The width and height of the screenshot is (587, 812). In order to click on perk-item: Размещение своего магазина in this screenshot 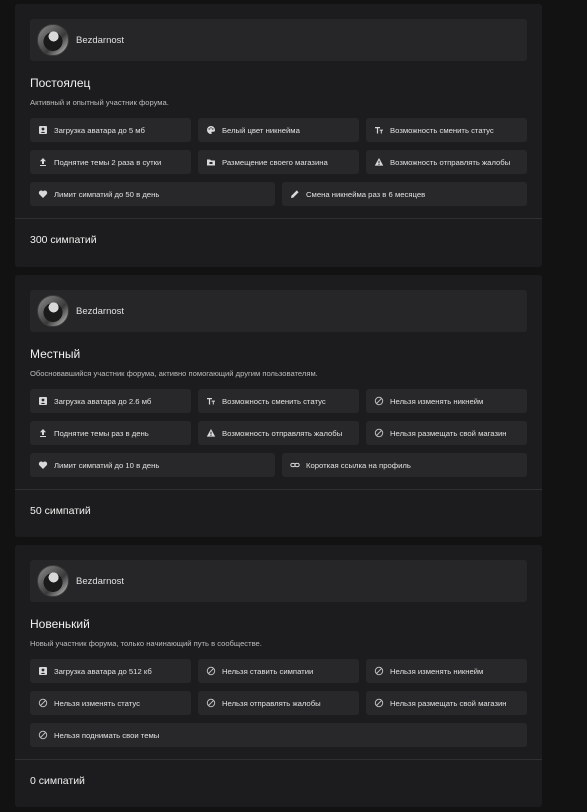, I will do `click(278, 162)`.